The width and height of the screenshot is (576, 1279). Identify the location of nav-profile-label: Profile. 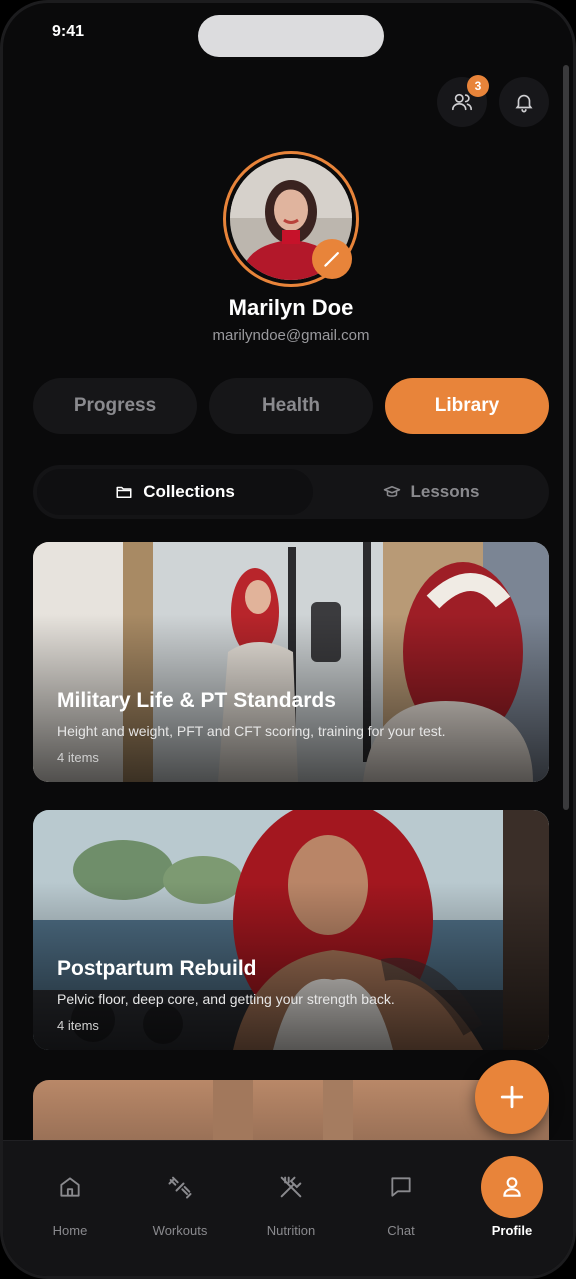
(512, 1230).